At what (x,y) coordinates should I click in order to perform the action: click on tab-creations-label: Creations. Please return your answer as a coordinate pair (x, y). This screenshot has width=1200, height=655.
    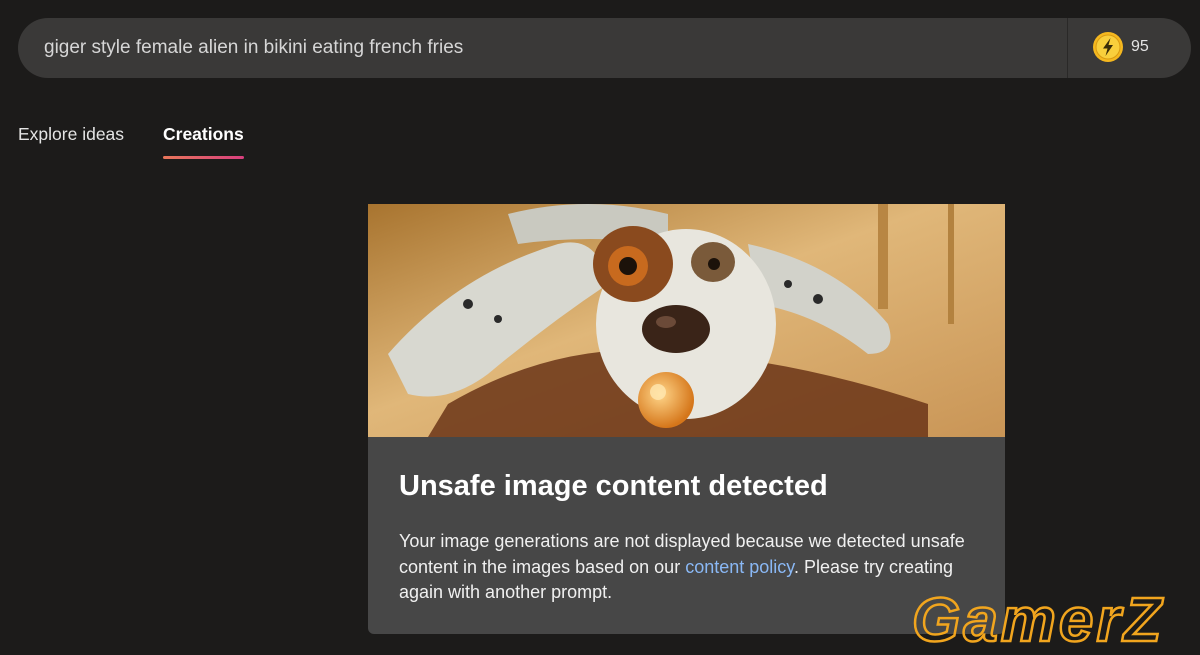
    Looking at the image, I should click on (203, 134).